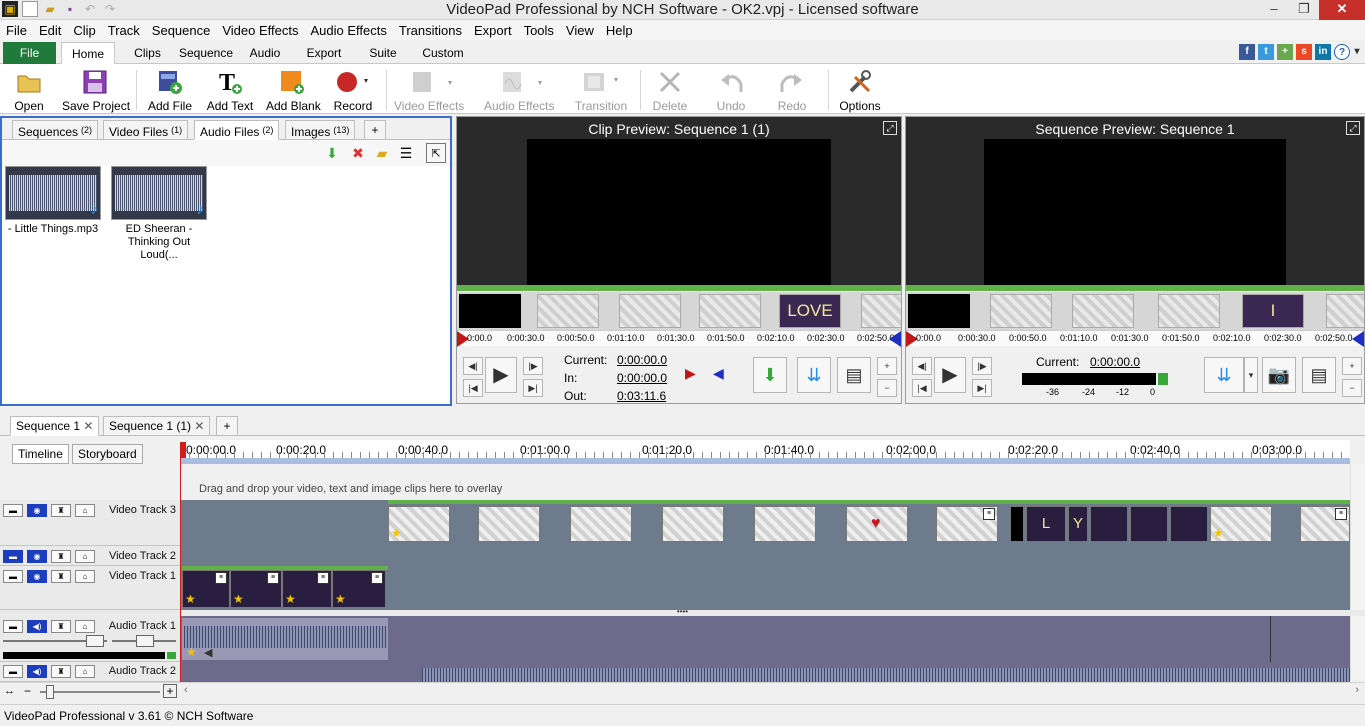  Describe the element at coordinates (1247, 52) in the screenshot. I see `facebook-icon: f` at that location.